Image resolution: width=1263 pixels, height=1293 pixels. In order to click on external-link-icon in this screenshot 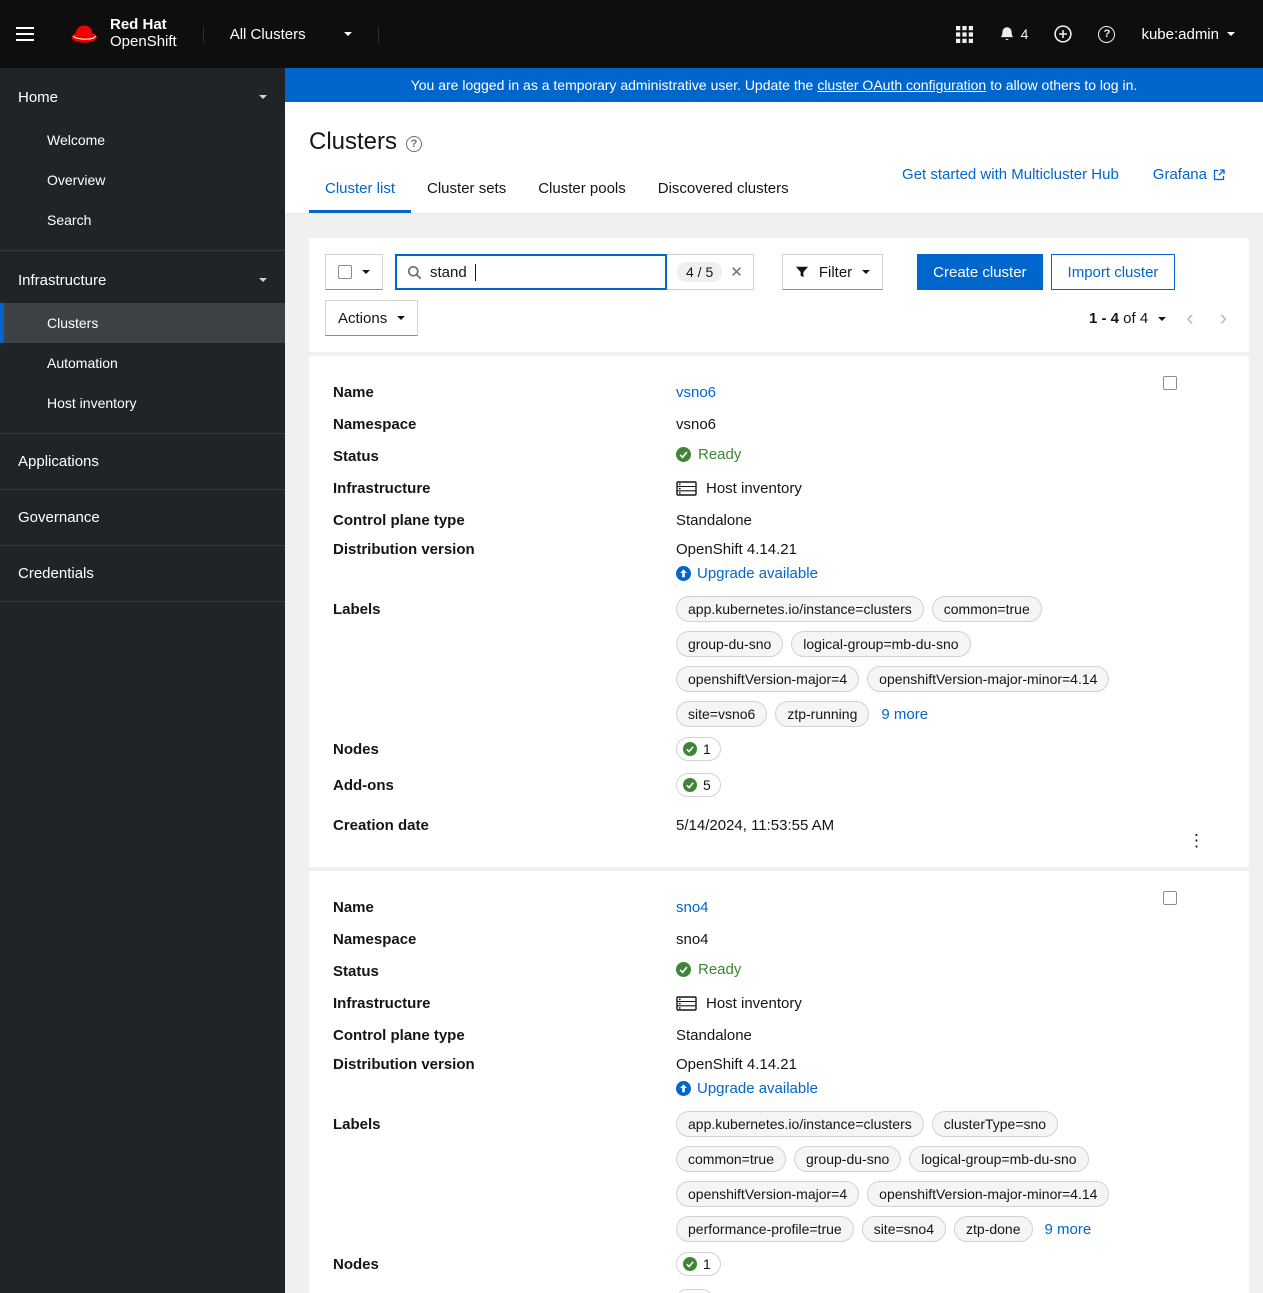, I will do `click(1219, 174)`.